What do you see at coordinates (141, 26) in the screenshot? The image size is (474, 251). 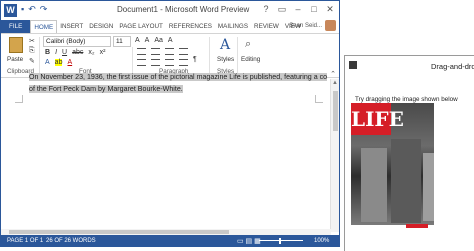 I see `tab-page-layout: PAGE LAYOUT` at bounding box center [141, 26].